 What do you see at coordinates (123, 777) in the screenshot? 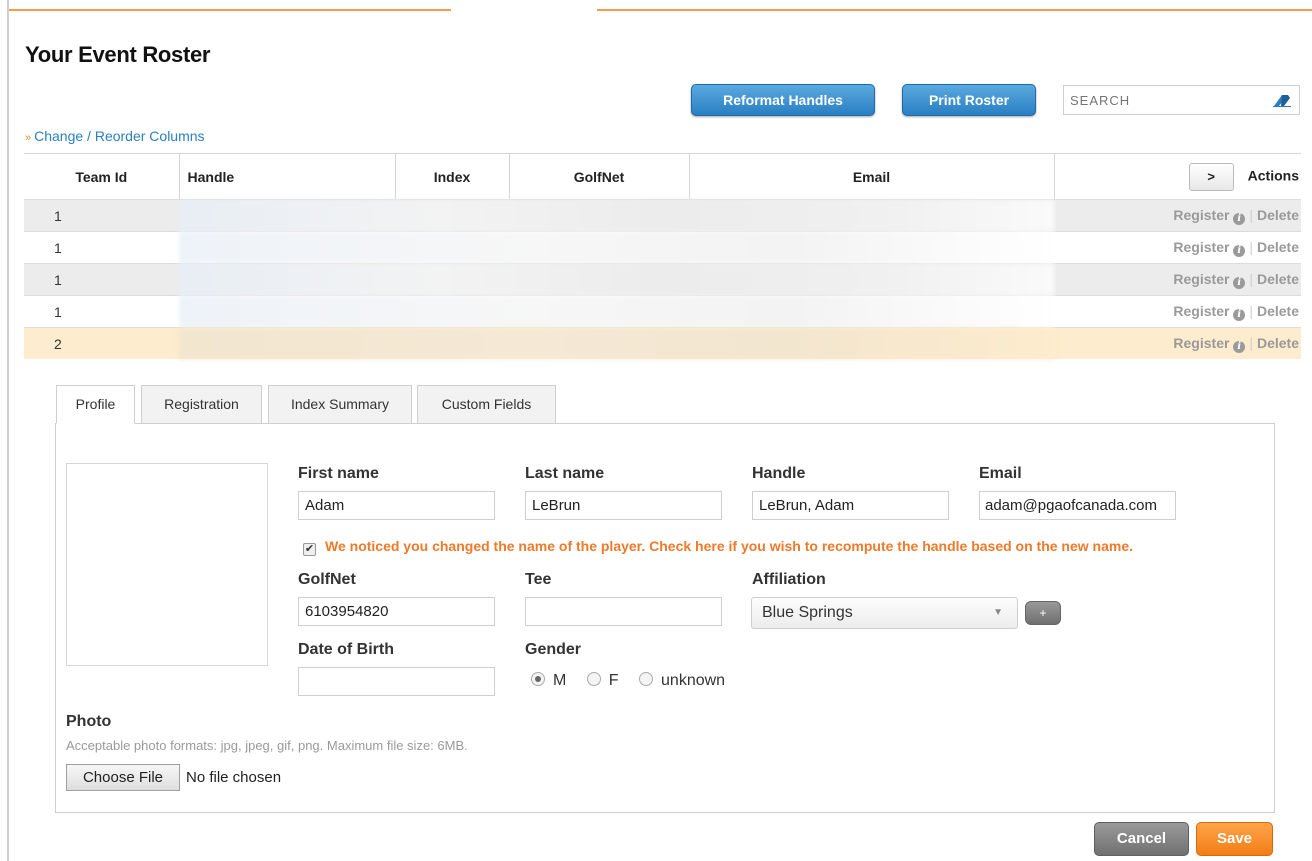
I see `choose-file-button: Choose File` at bounding box center [123, 777].